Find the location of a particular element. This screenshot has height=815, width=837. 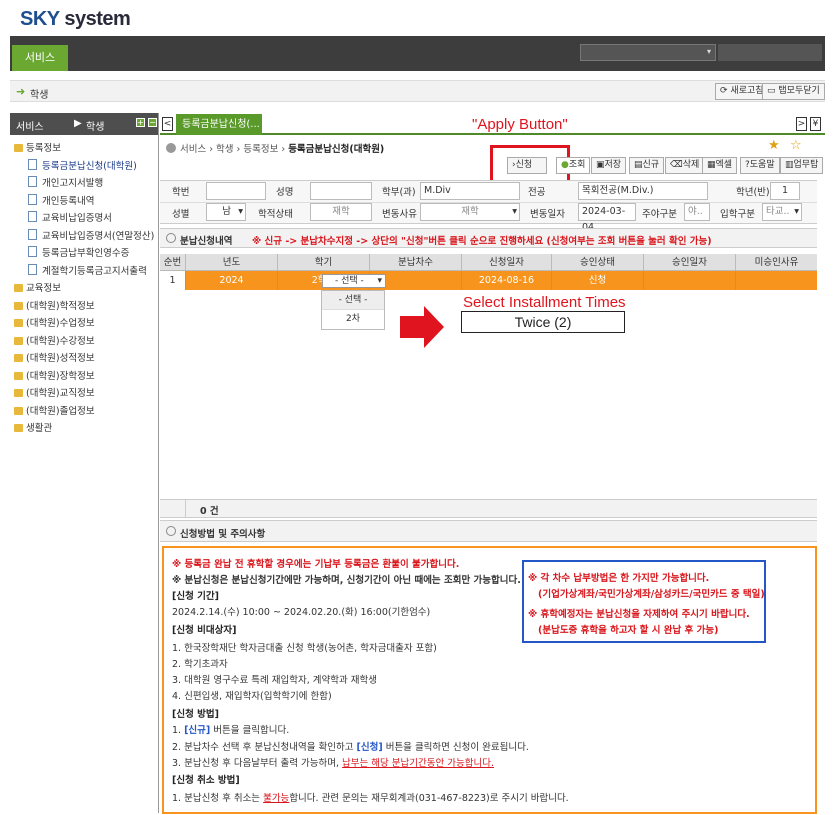

status-label: 학적상태 is located at coordinates (275, 214).